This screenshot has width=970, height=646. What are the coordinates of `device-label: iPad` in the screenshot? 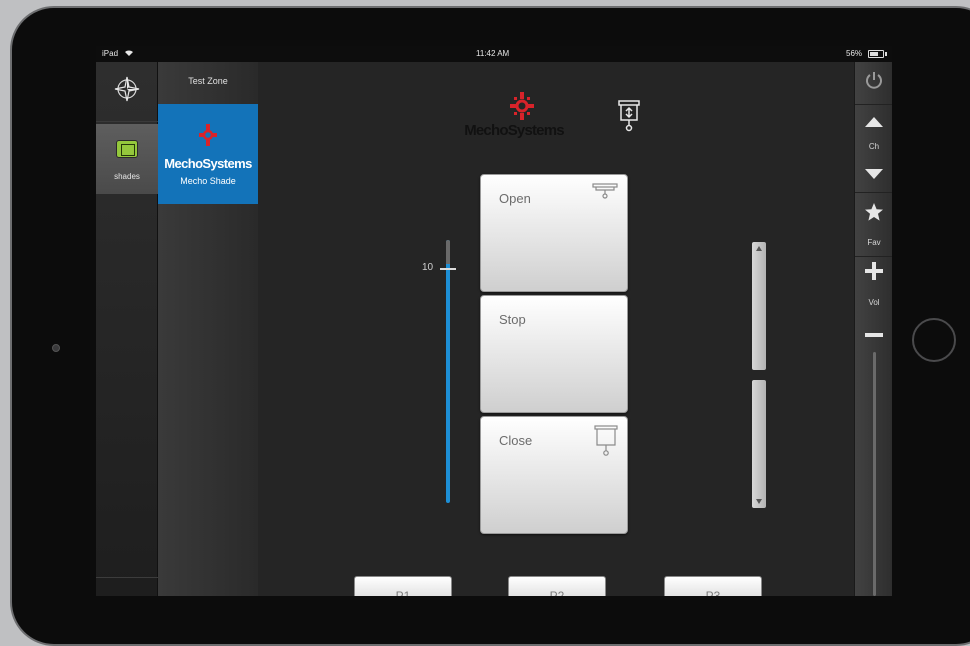 It's located at (110, 53).